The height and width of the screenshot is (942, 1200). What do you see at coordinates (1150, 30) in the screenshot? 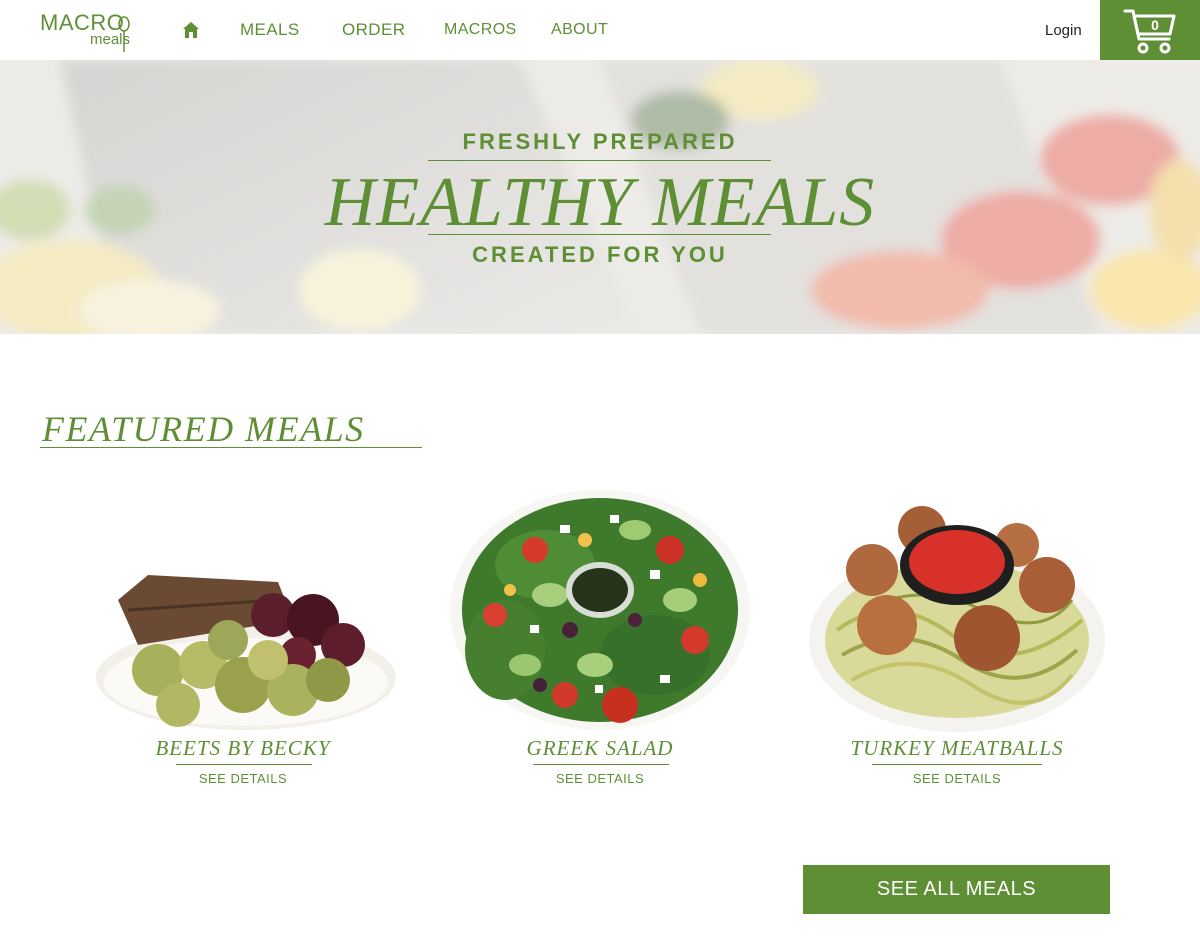
I see `cart-button: 0` at bounding box center [1150, 30].